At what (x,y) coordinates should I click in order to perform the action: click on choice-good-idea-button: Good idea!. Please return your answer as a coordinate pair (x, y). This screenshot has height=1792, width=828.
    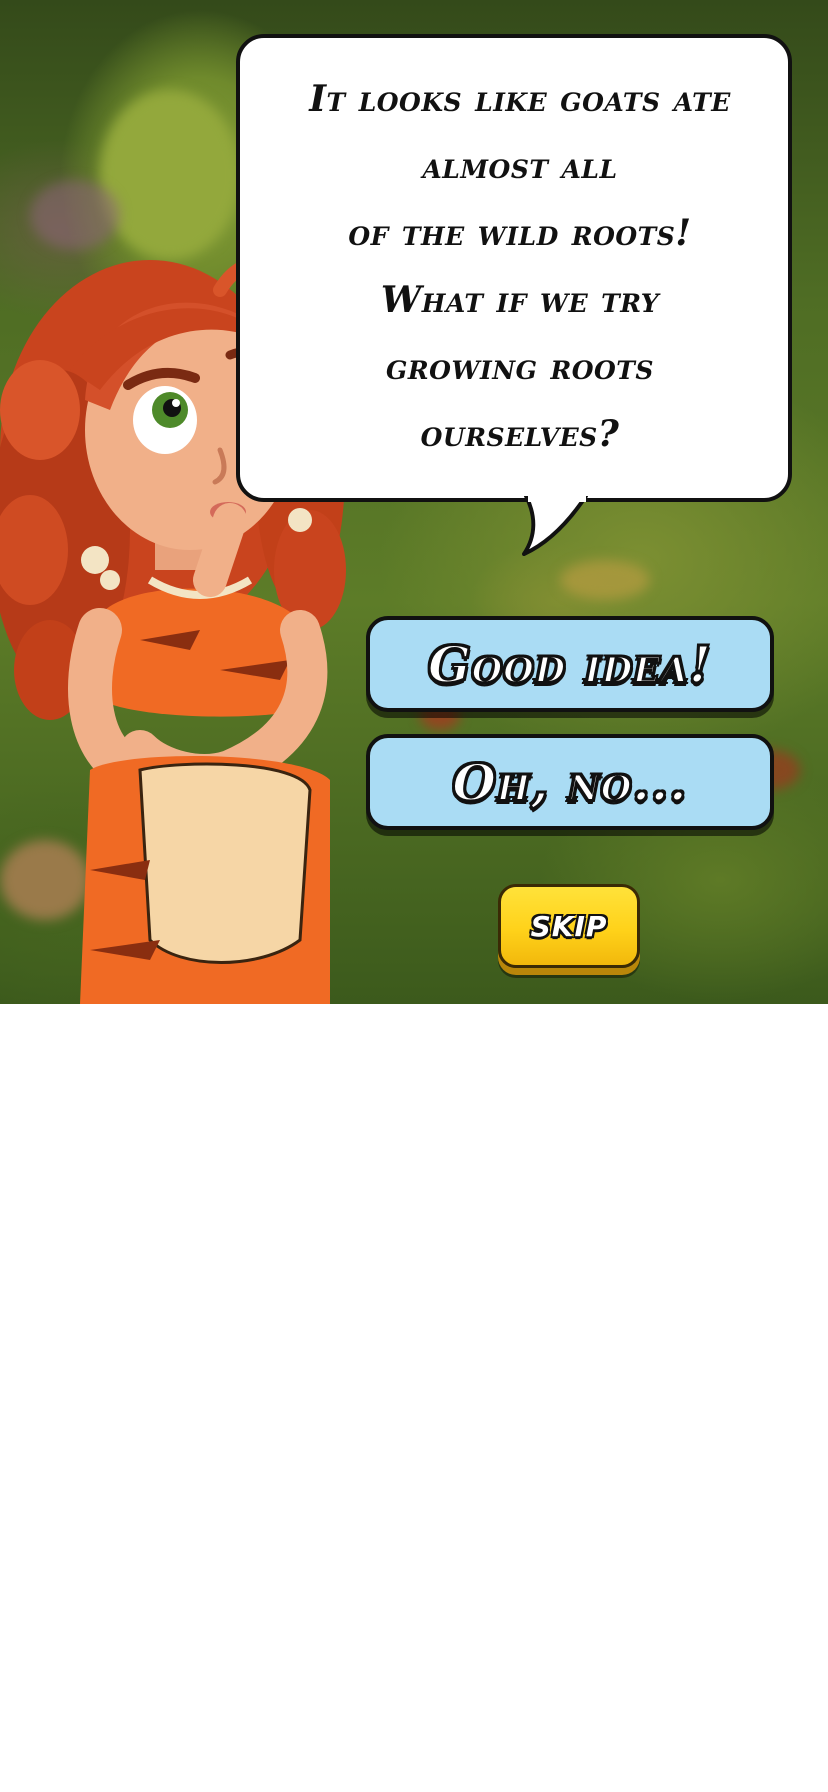
    Looking at the image, I should click on (570, 664).